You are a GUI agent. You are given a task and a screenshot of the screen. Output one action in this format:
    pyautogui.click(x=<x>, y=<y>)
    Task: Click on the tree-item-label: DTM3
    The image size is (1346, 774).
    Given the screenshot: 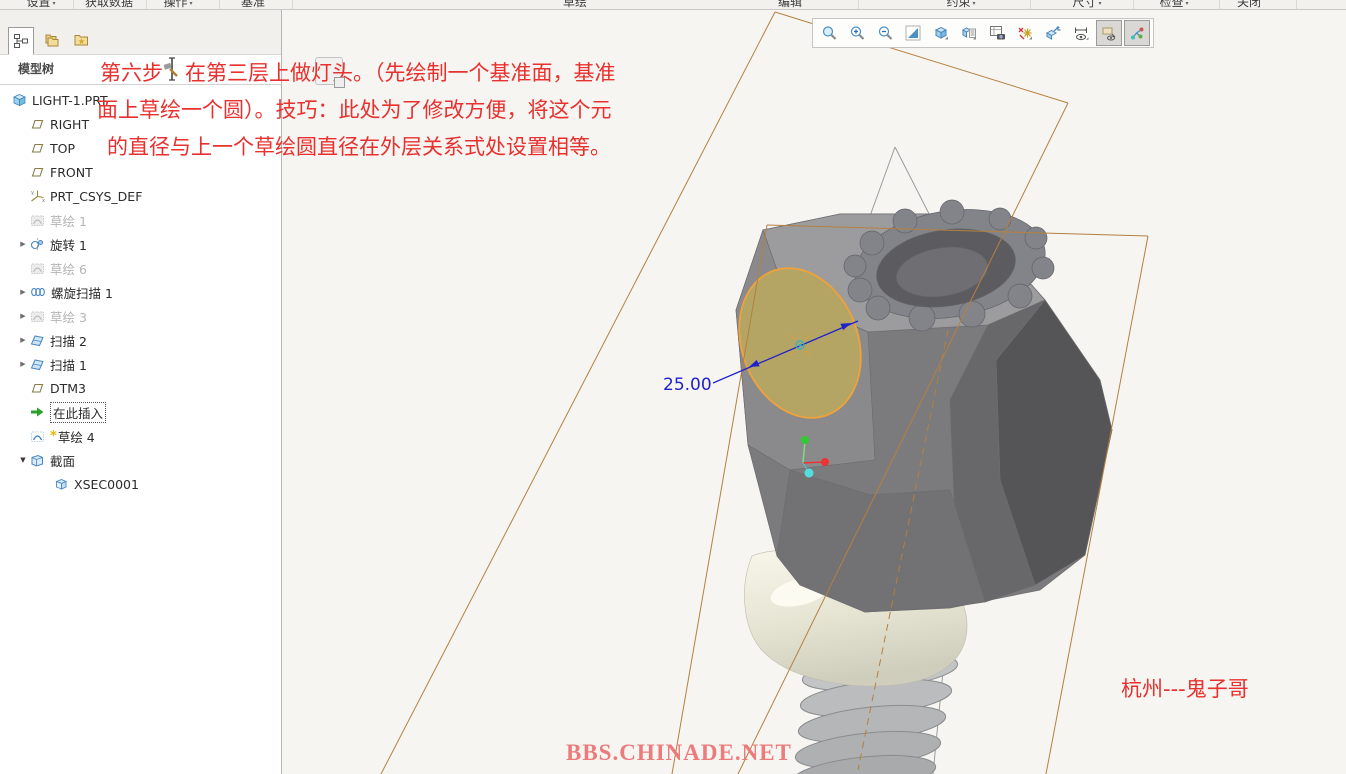 What is the action you would take?
    pyautogui.click(x=68, y=388)
    